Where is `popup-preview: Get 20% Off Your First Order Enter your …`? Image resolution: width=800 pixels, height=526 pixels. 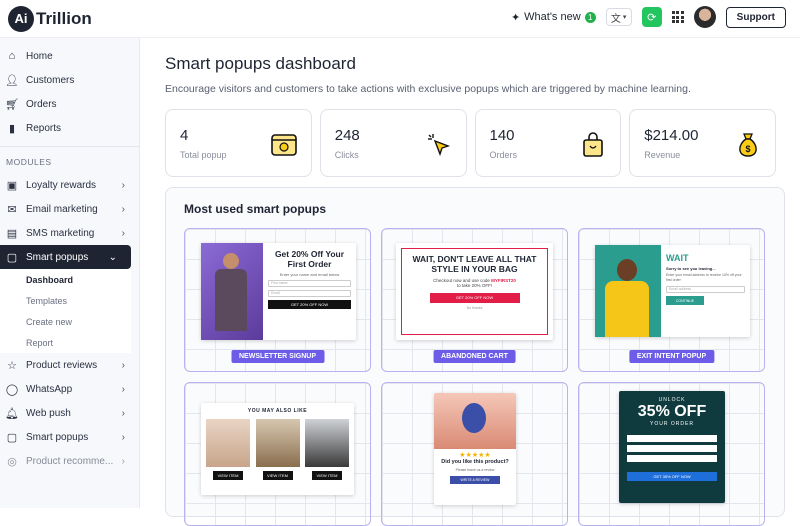
popup-preview: Get 20% Off Your First Order Enter your … is located at coordinates (278, 291).